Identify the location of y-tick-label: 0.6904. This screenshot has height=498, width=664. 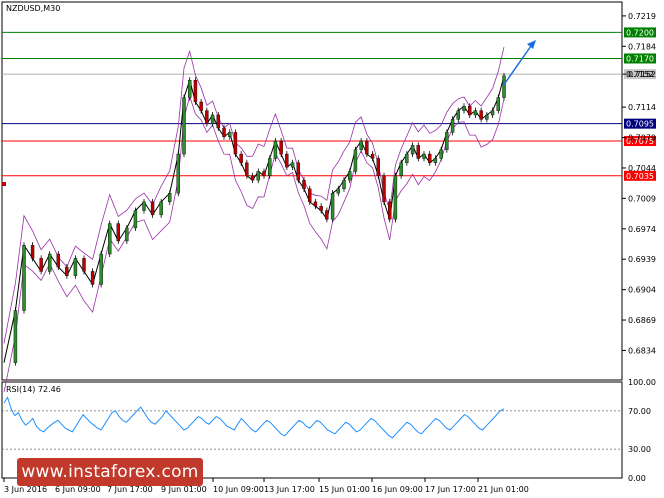
(642, 290).